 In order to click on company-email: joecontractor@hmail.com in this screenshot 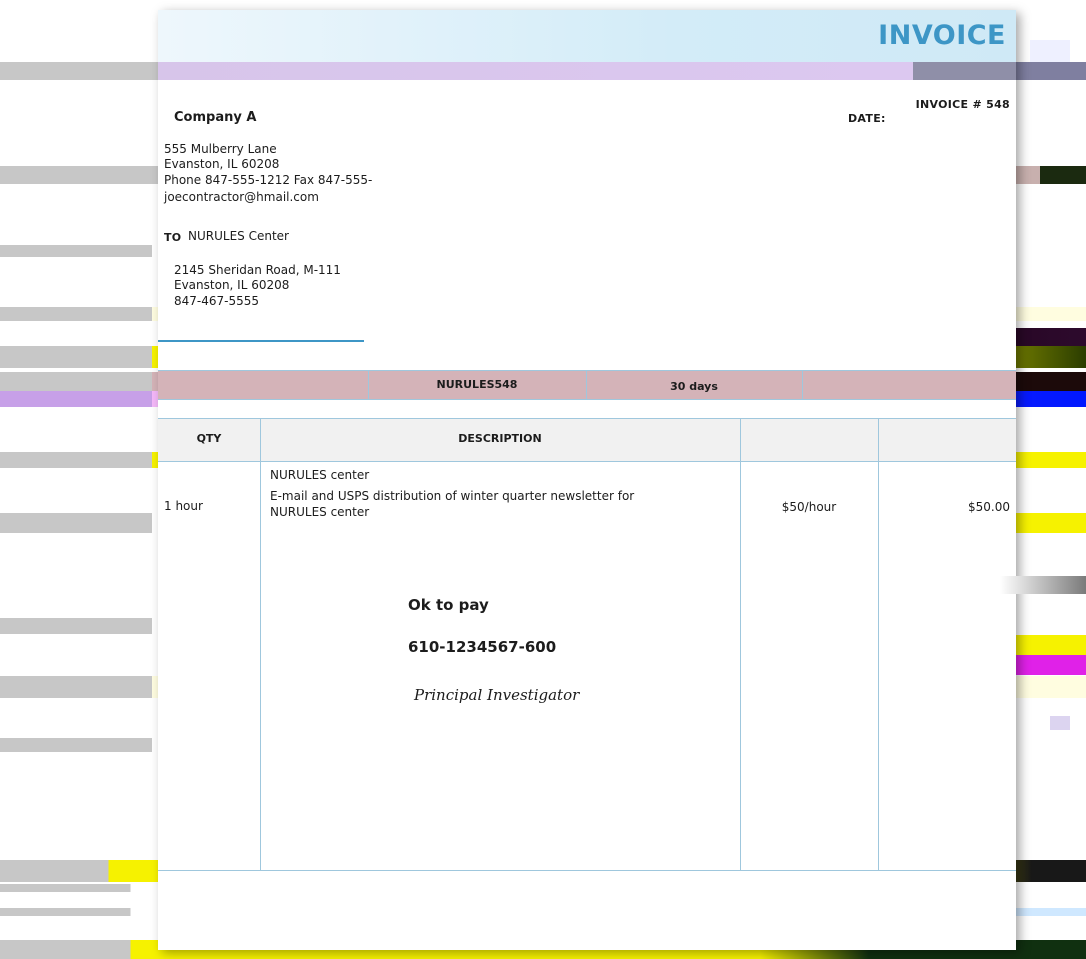, I will do `click(241, 197)`.